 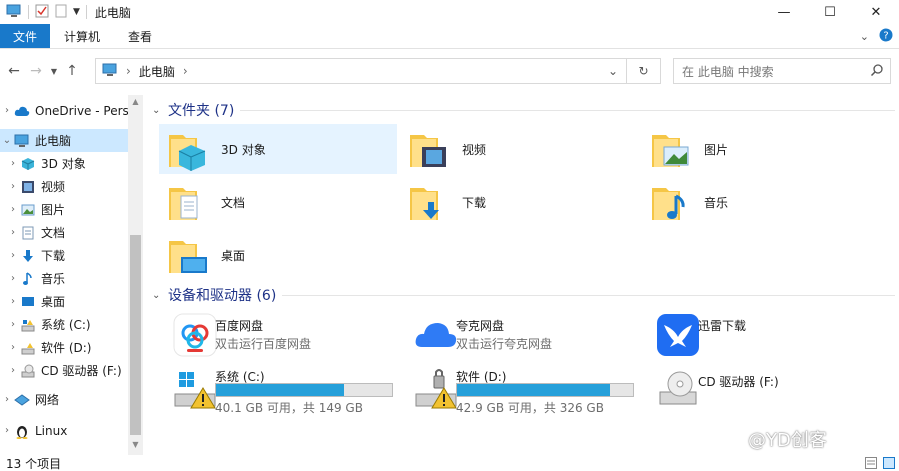 I want to click on folders-group-header: ⌄ 文件夹 (7), so click(x=193, y=110).